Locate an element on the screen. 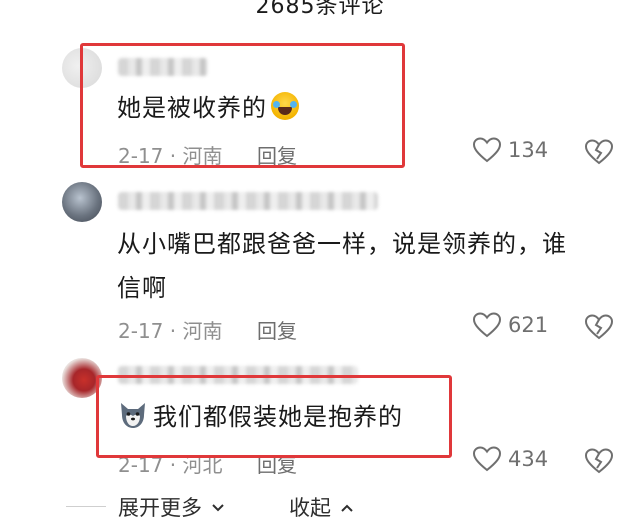 The height and width of the screenshot is (527, 640). chevron-down-icon is located at coordinates (217, 508).